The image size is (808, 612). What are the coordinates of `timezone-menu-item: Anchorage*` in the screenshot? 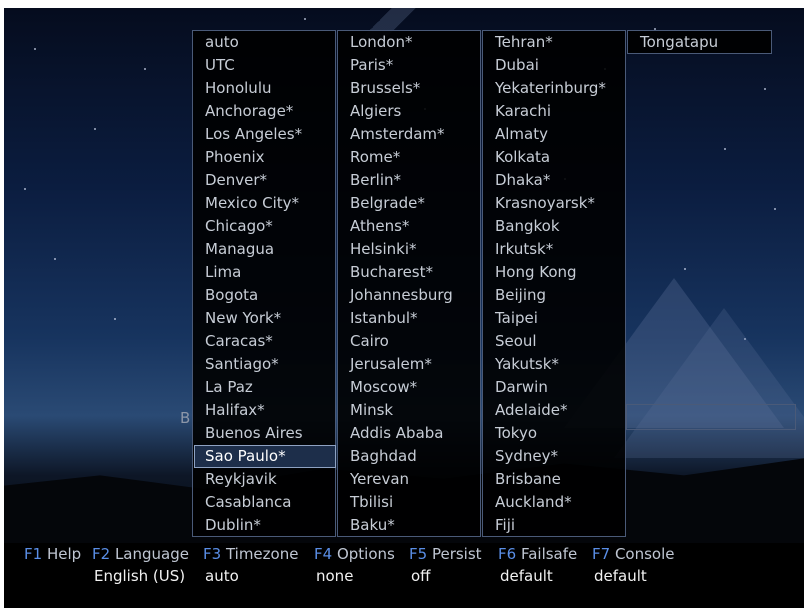 It's located at (265, 111).